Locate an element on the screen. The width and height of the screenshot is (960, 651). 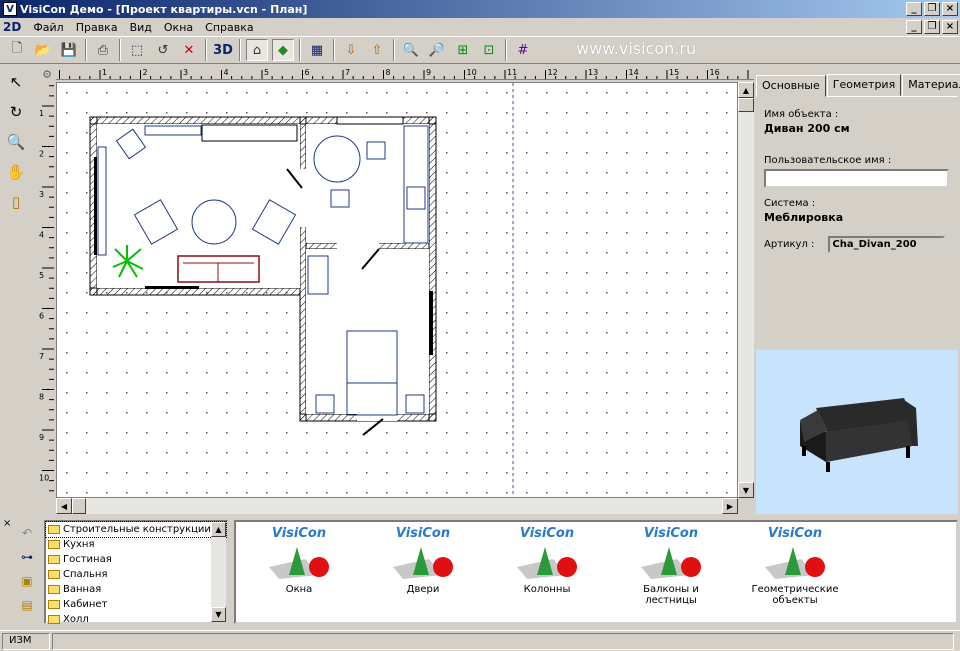
gallery-label: Геометрические объекты is located at coordinates (795, 595).